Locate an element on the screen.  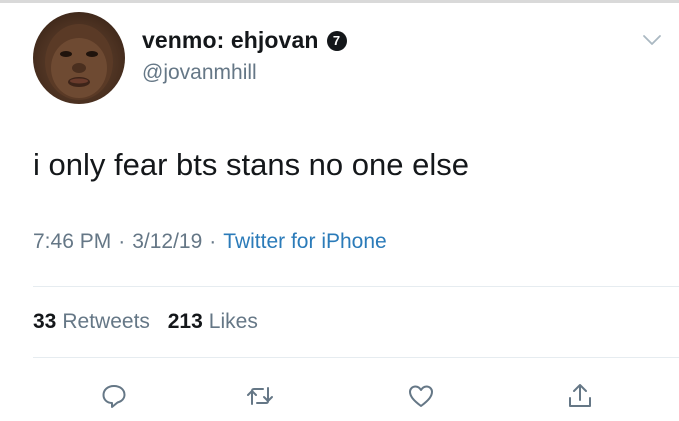
heart-icon is located at coordinates (421, 396).